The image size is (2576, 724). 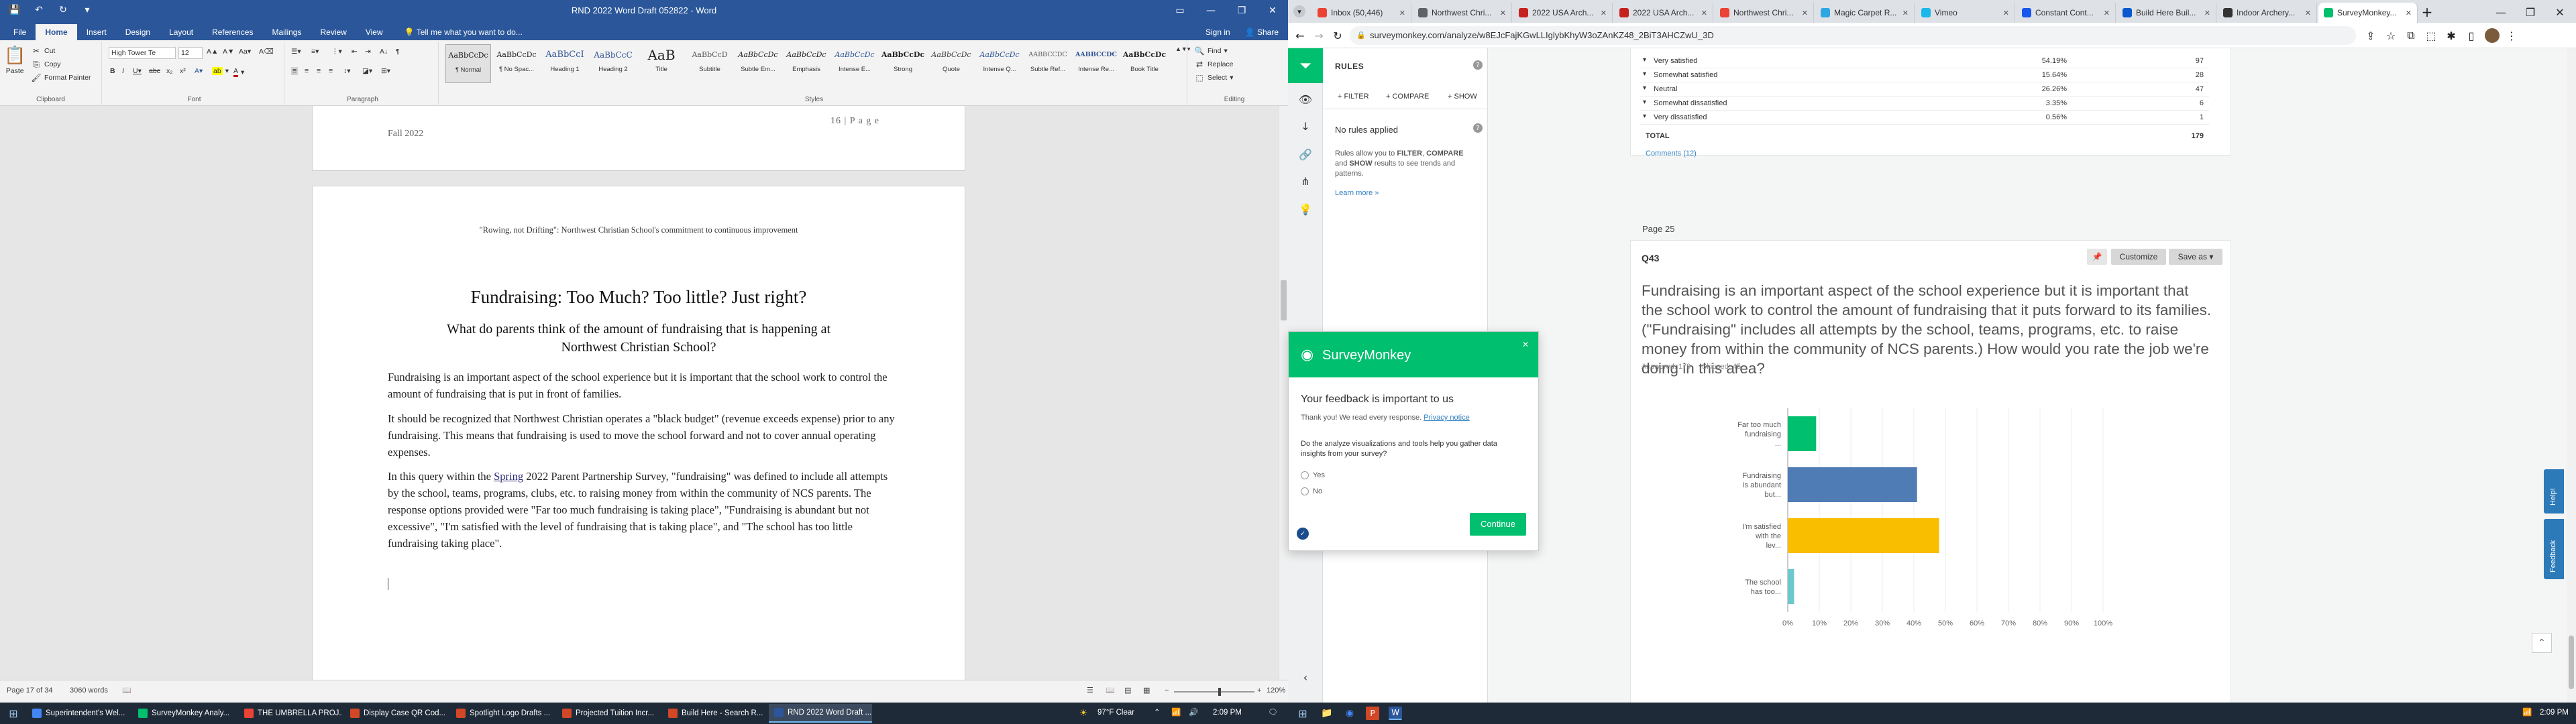 What do you see at coordinates (1305, 65) in the screenshot?
I see `filter-funnel-icon: ⏷` at bounding box center [1305, 65].